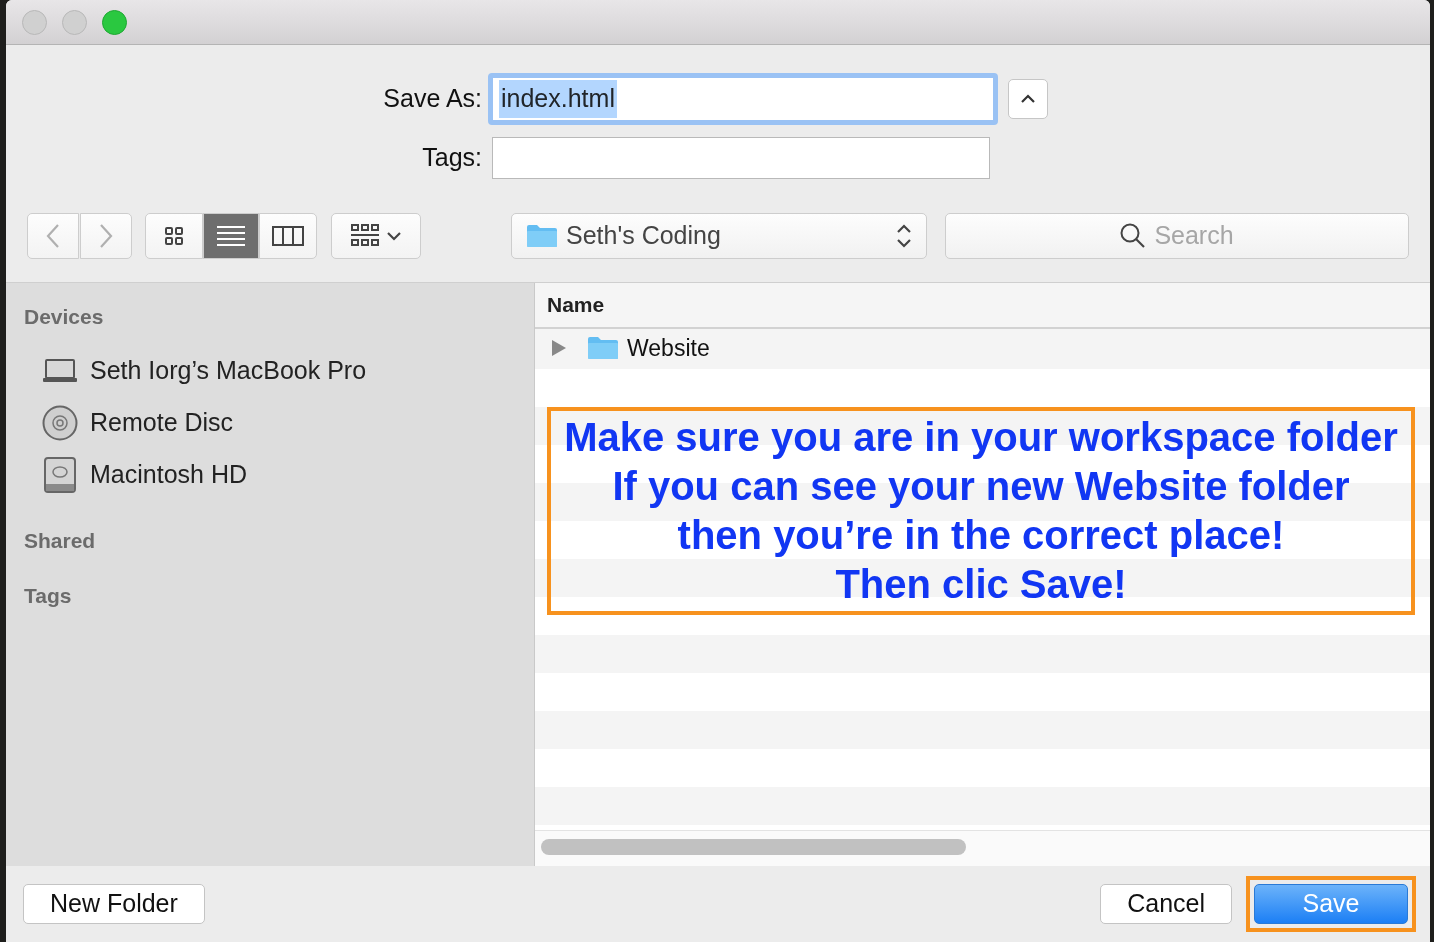 The image size is (1434, 942). I want to click on up-down-arrows-icon, so click(904, 236).